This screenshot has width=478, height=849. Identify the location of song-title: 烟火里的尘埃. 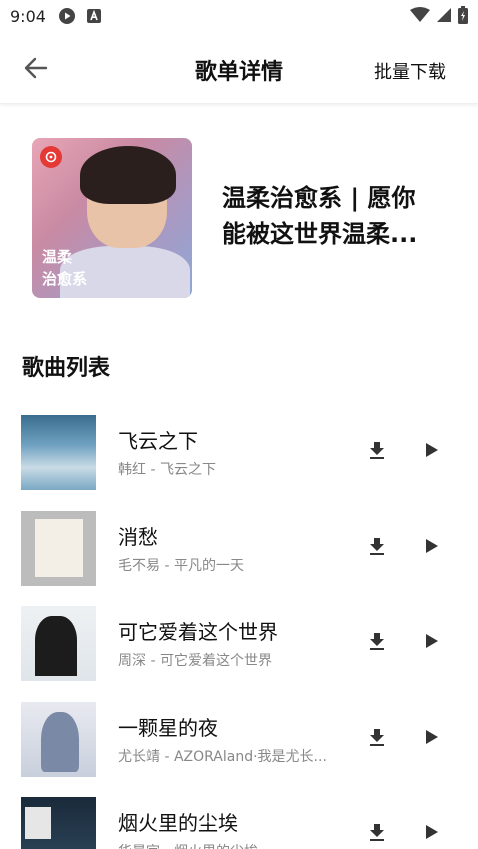
(178, 823).